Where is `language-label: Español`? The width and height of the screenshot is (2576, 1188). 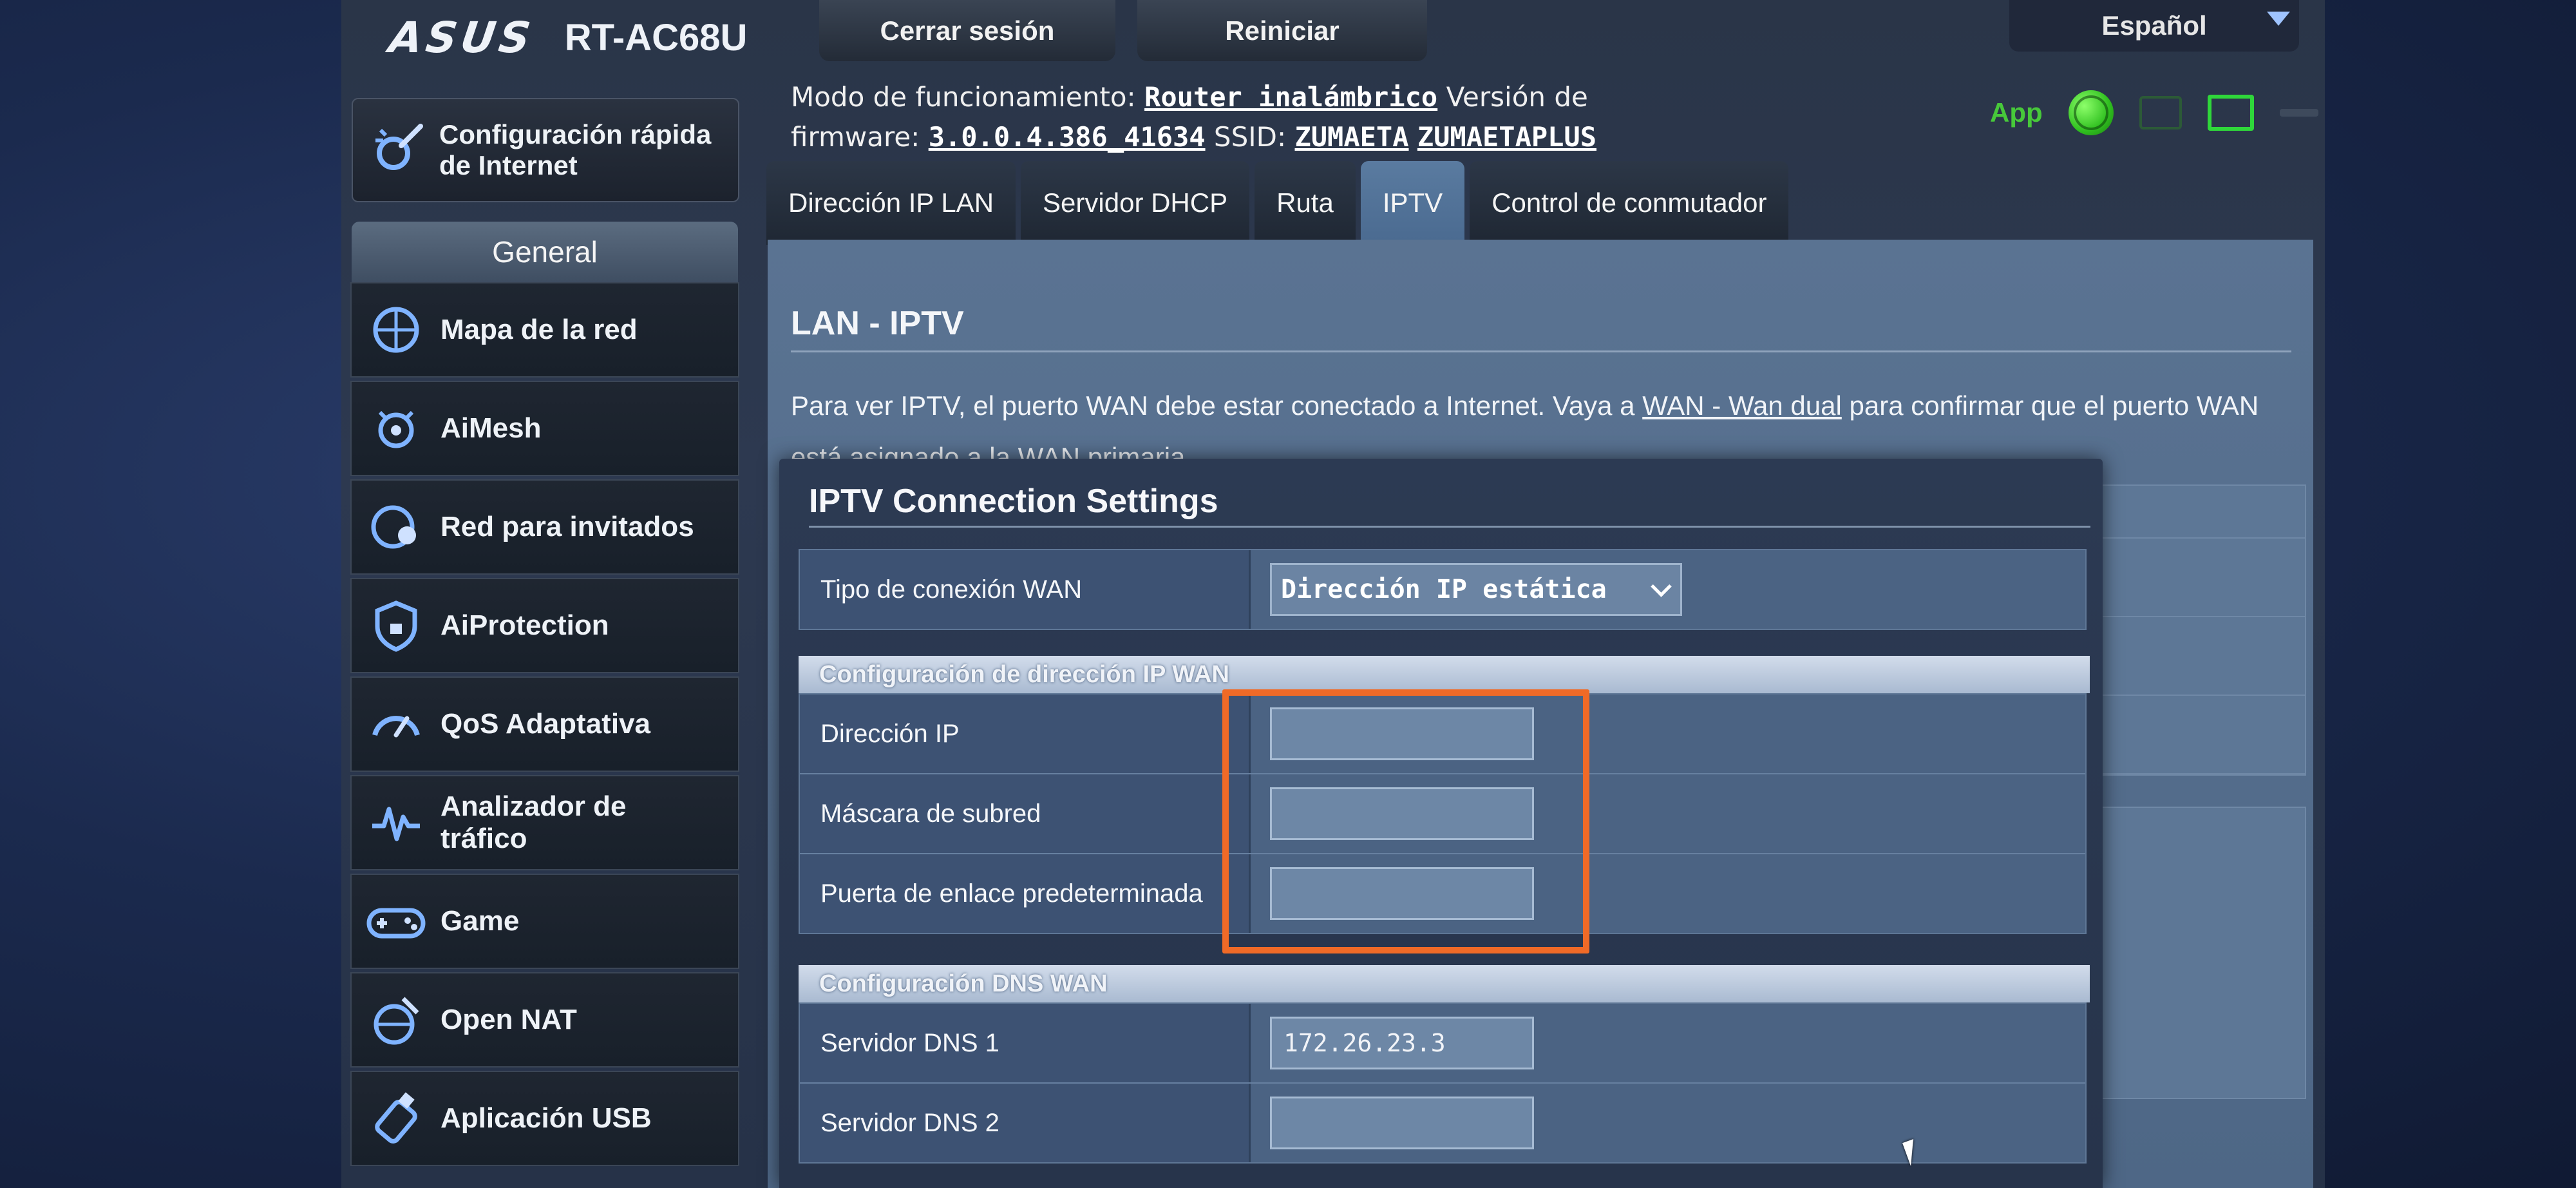 language-label: Español is located at coordinates (2154, 25).